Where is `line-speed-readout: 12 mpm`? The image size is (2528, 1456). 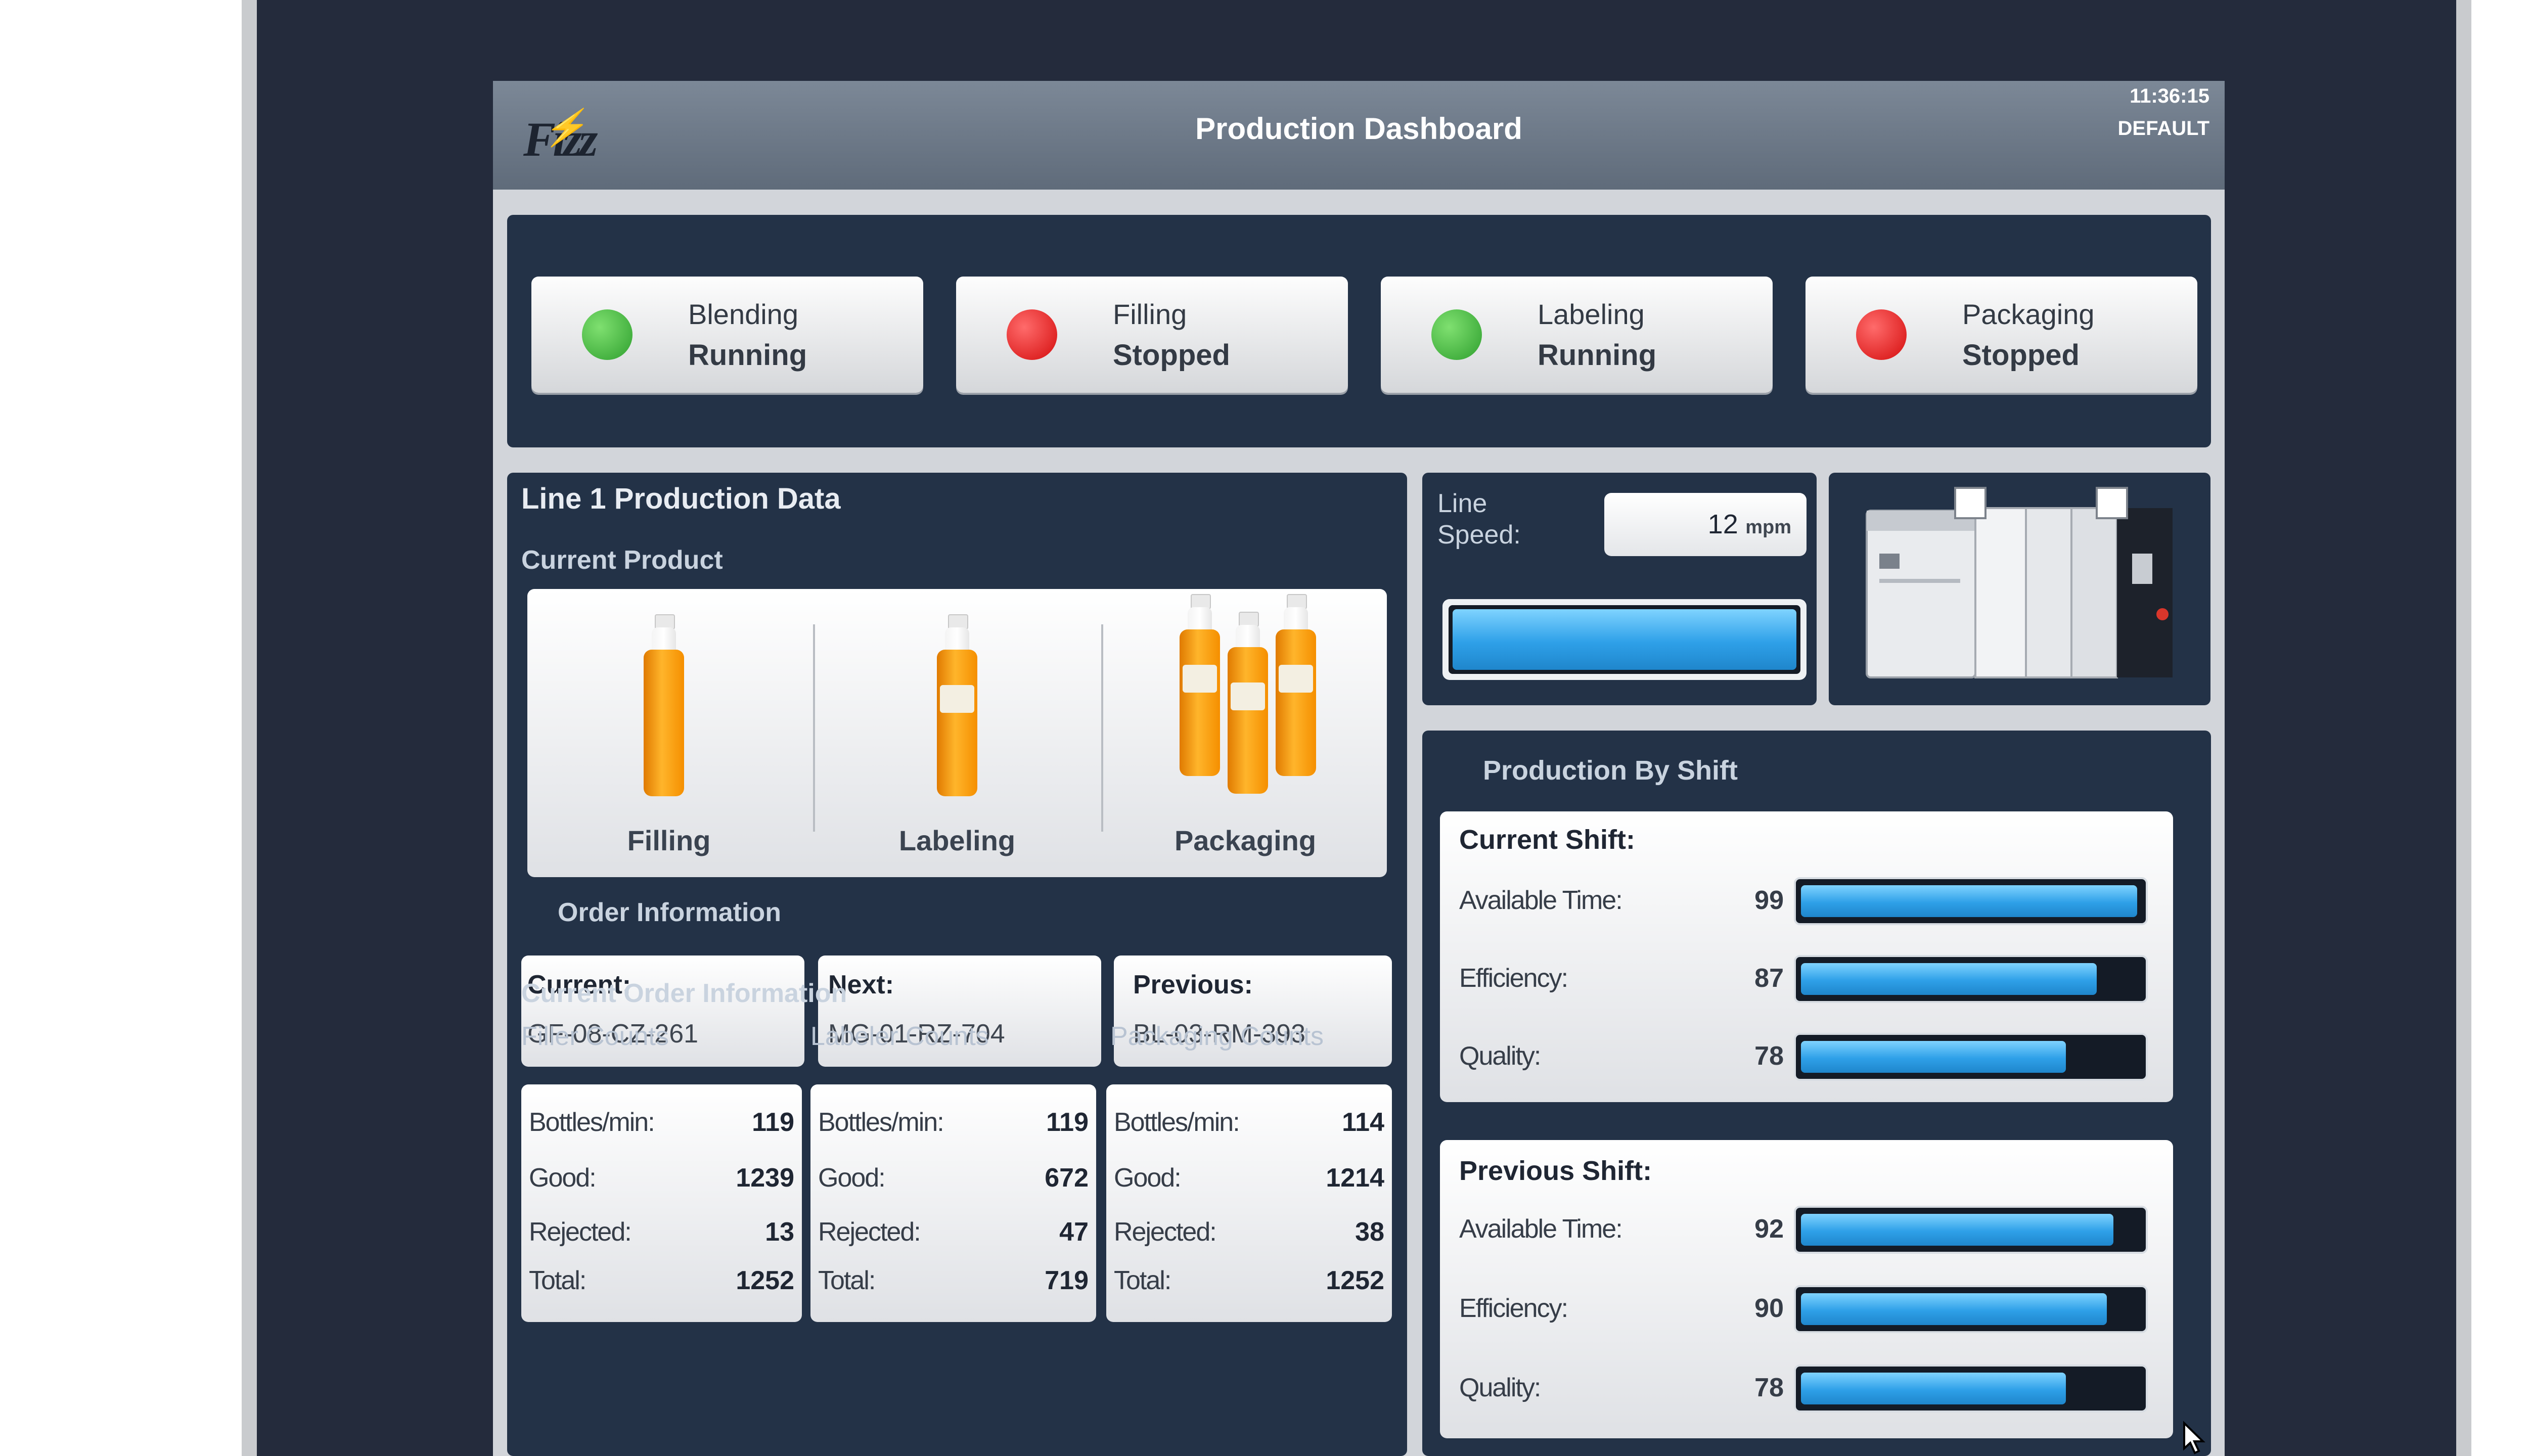 line-speed-readout: 12 mpm is located at coordinates (1706, 524).